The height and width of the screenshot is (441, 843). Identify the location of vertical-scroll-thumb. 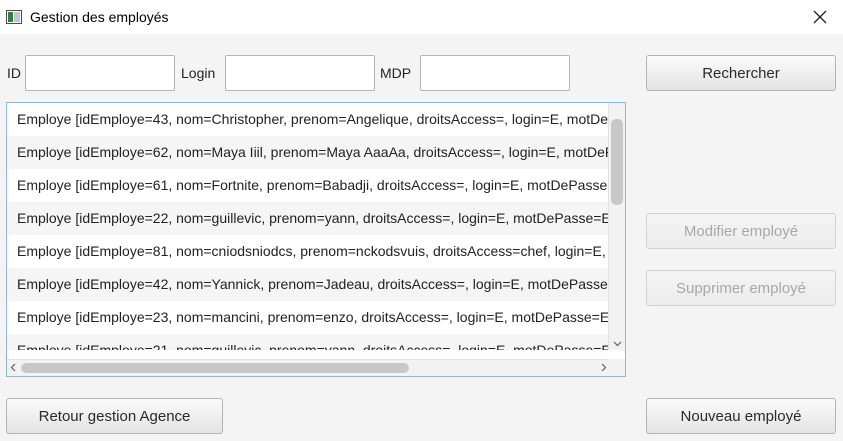
(617, 162).